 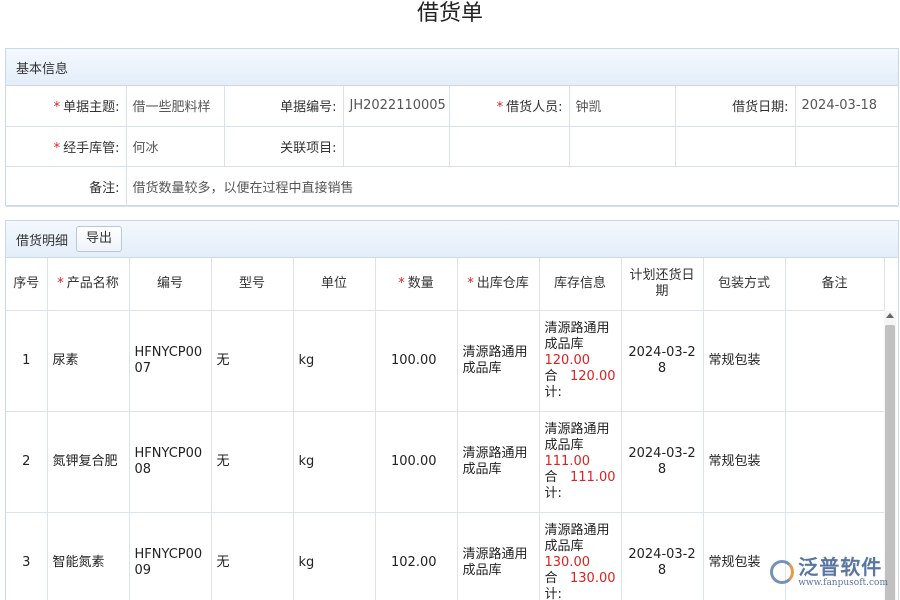 What do you see at coordinates (416, 555) in the screenshot?
I see `row-quantity: 102.00` at bounding box center [416, 555].